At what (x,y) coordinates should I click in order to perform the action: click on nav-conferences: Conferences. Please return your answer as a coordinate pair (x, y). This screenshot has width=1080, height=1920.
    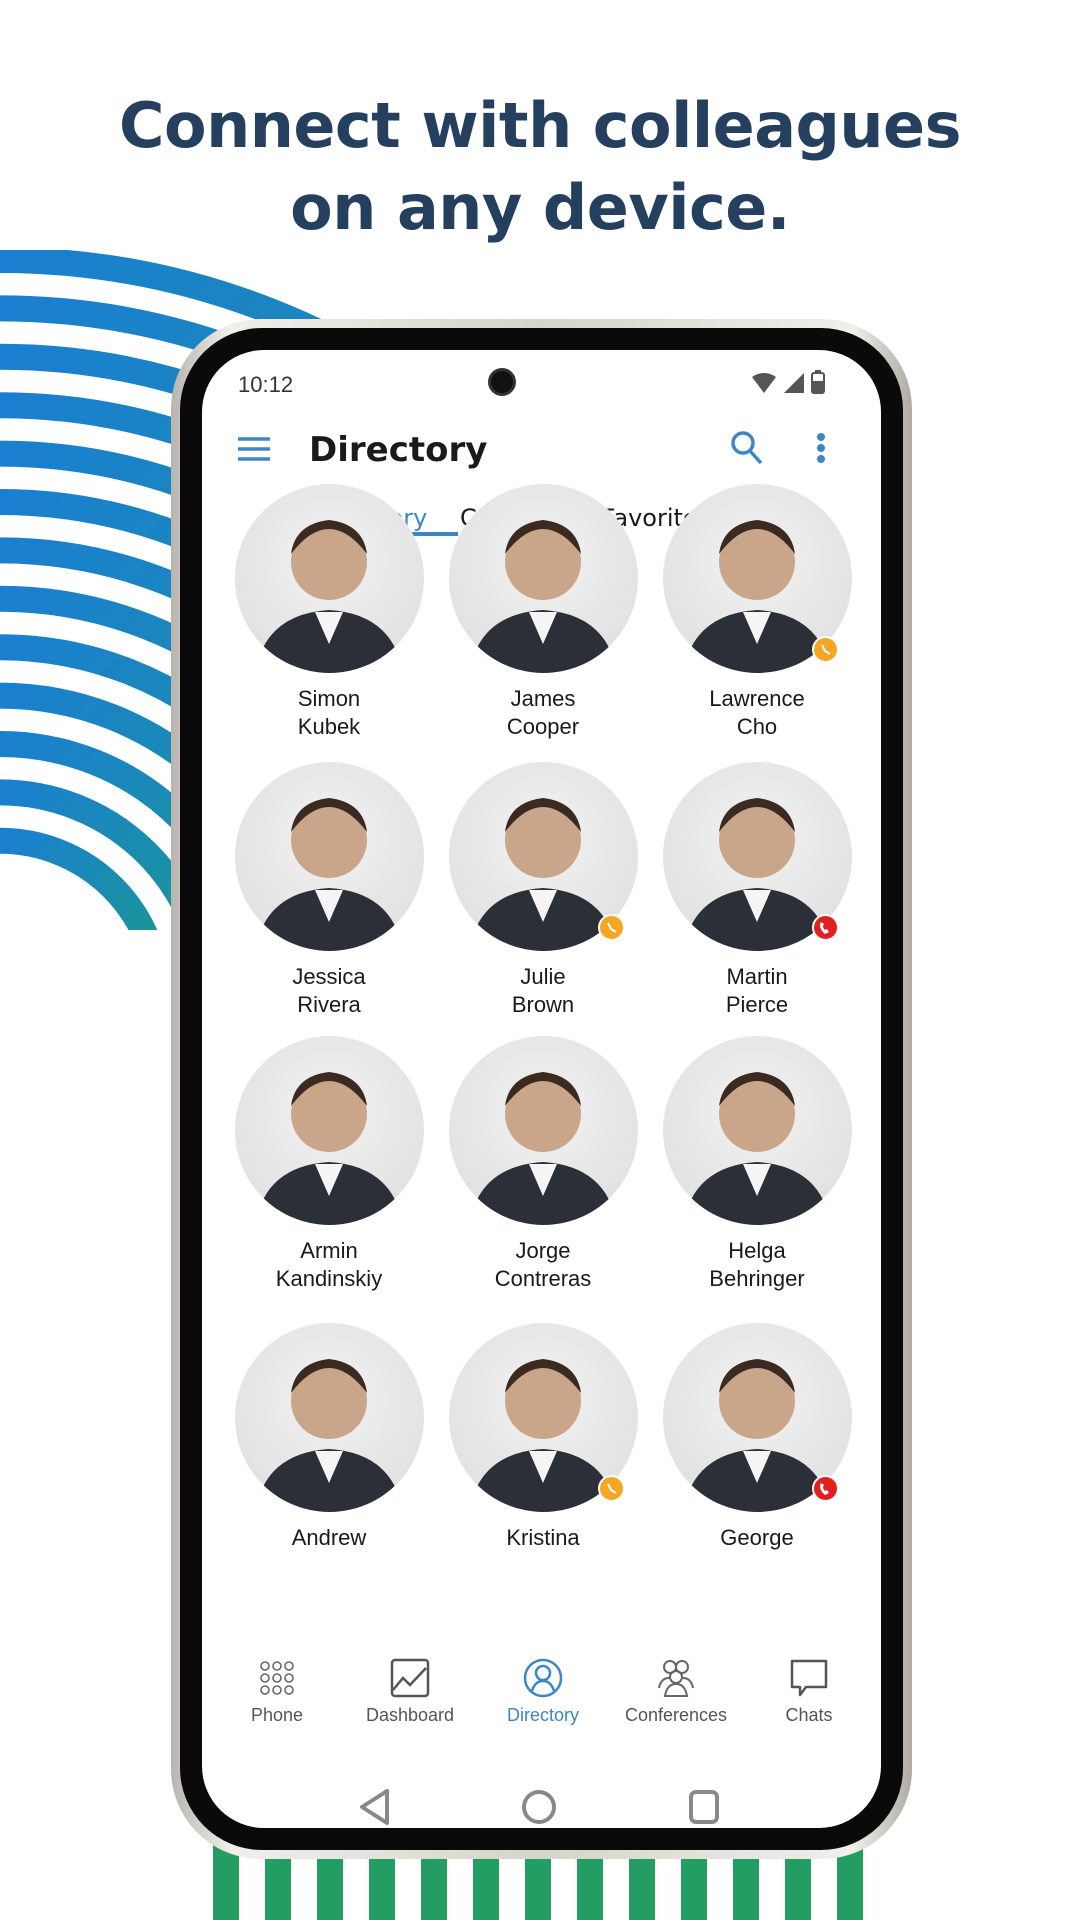
    Looking at the image, I should click on (676, 1691).